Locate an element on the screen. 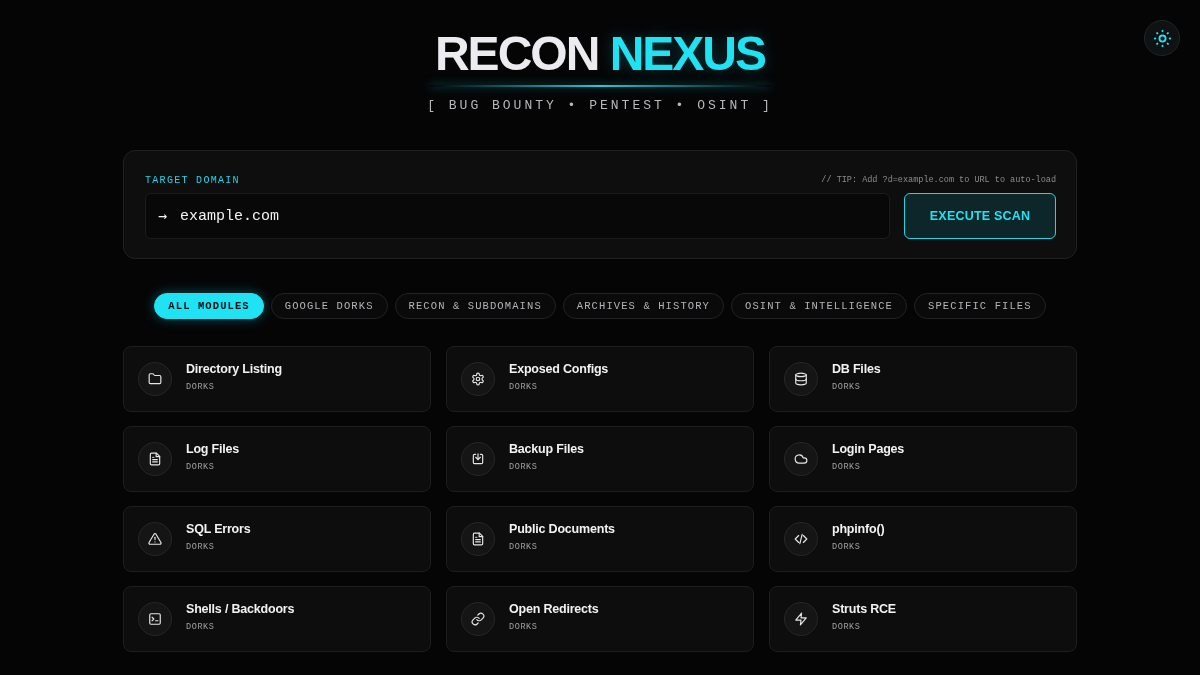 The width and height of the screenshot is (1200, 675). module-title: Struts RCE is located at coordinates (864, 609).